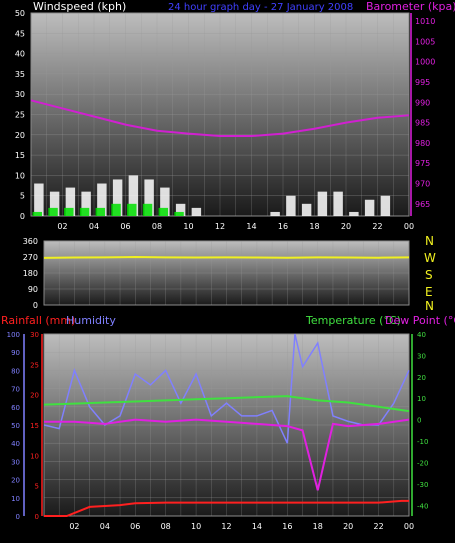  I want to click on wind-tick-label: 35, so click(20, 74).